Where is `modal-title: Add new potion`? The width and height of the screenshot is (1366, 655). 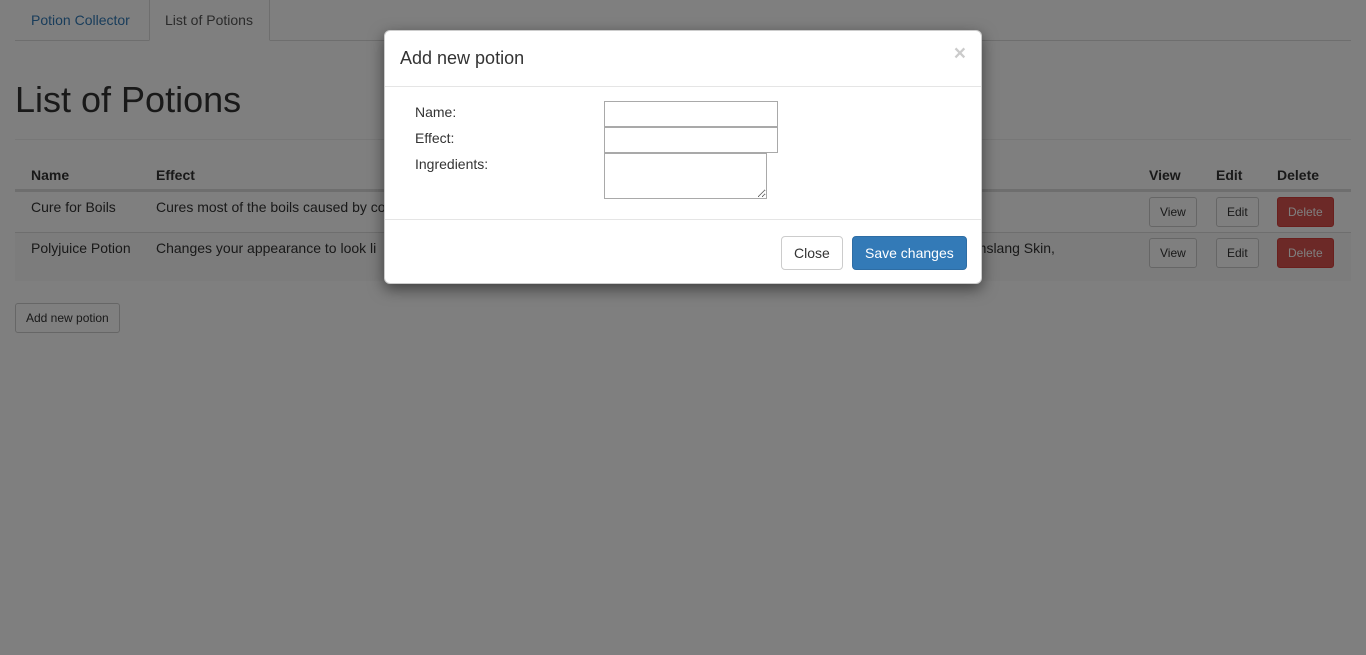 modal-title: Add new potion is located at coordinates (462, 58).